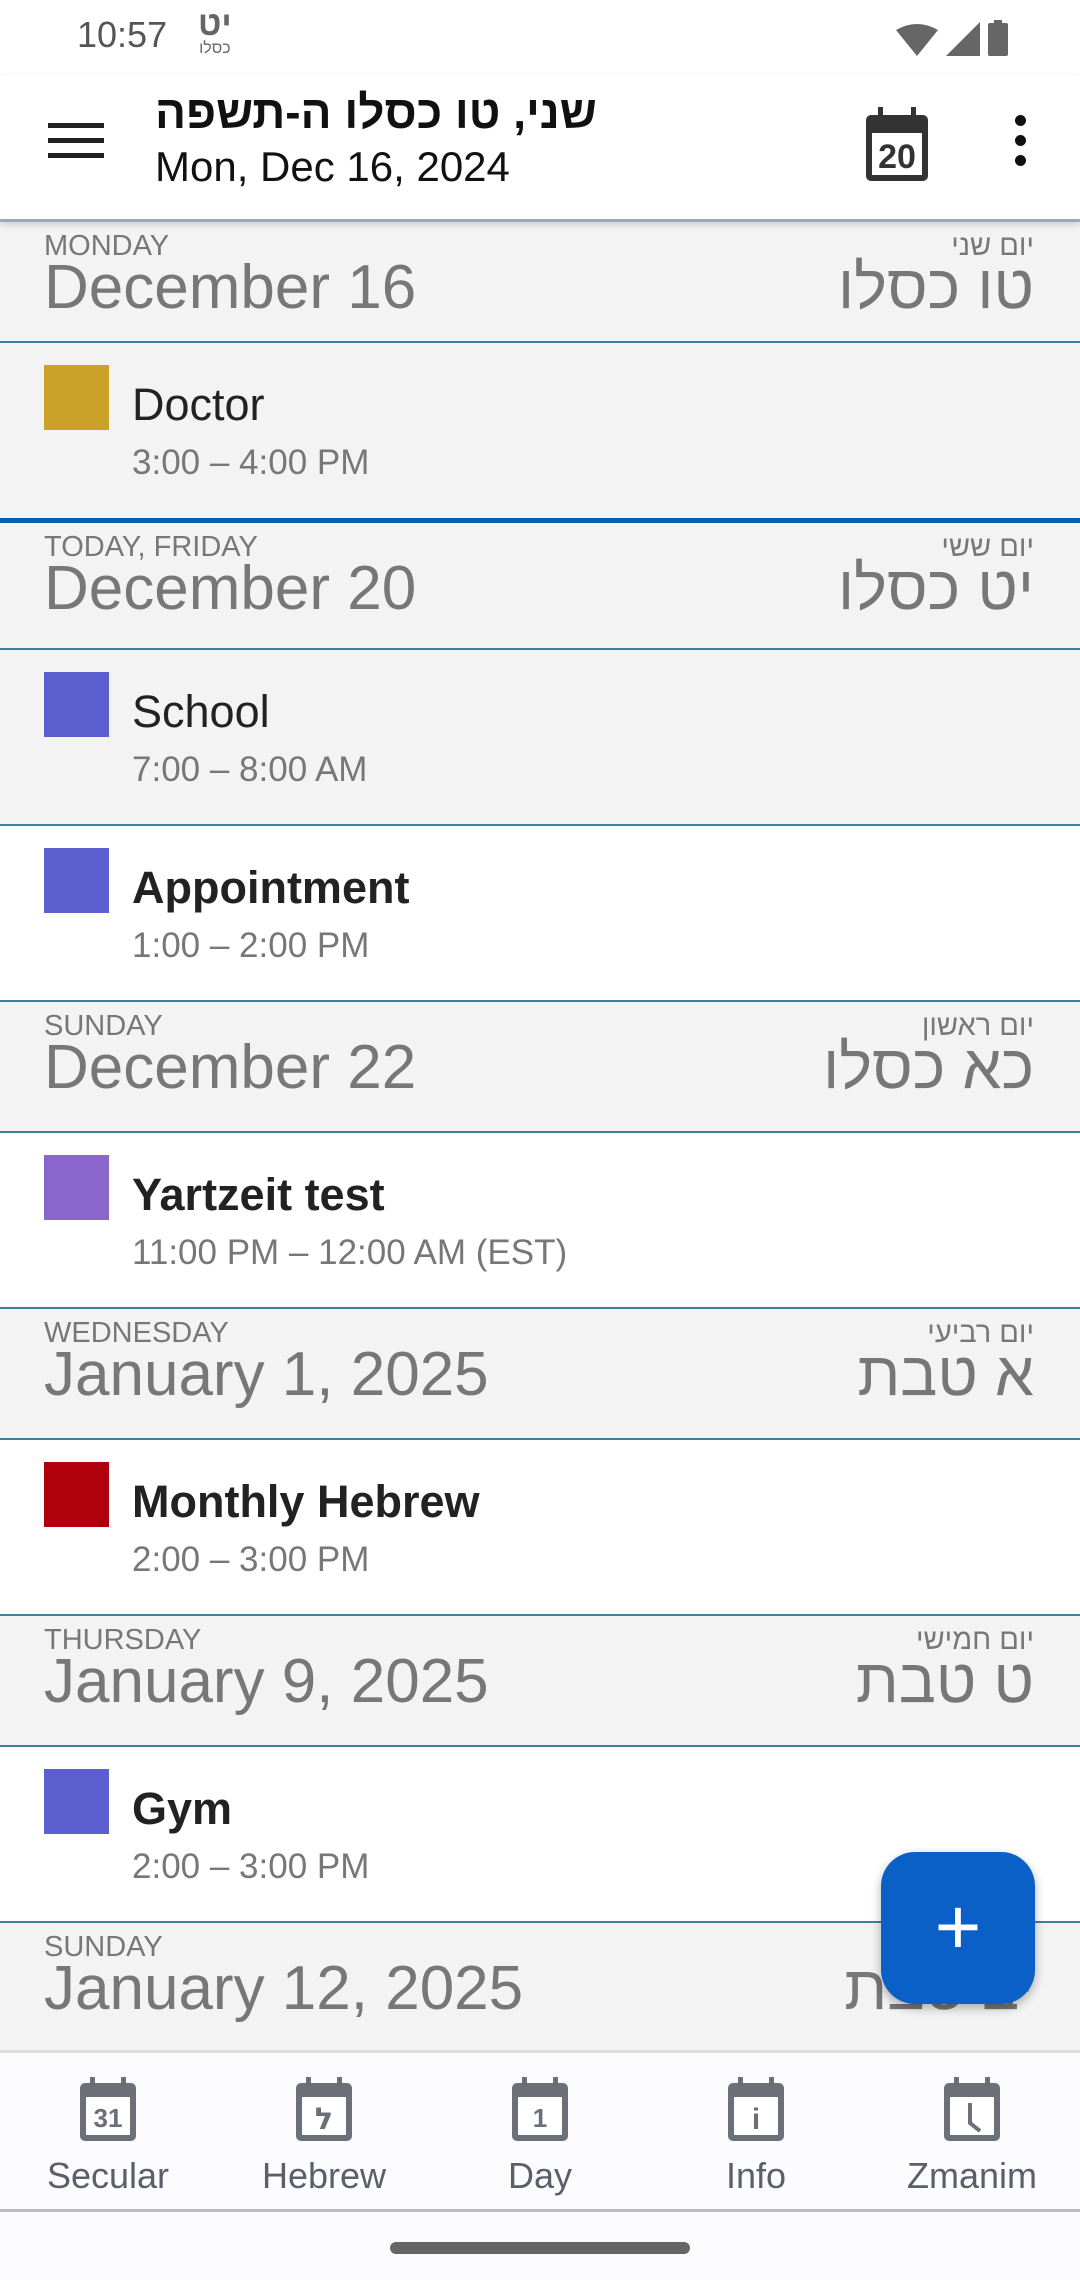  What do you see at coordinates (108, 2118) in the screenshot?
I see `svg-text: 31` at bounding box center [108, 2118].